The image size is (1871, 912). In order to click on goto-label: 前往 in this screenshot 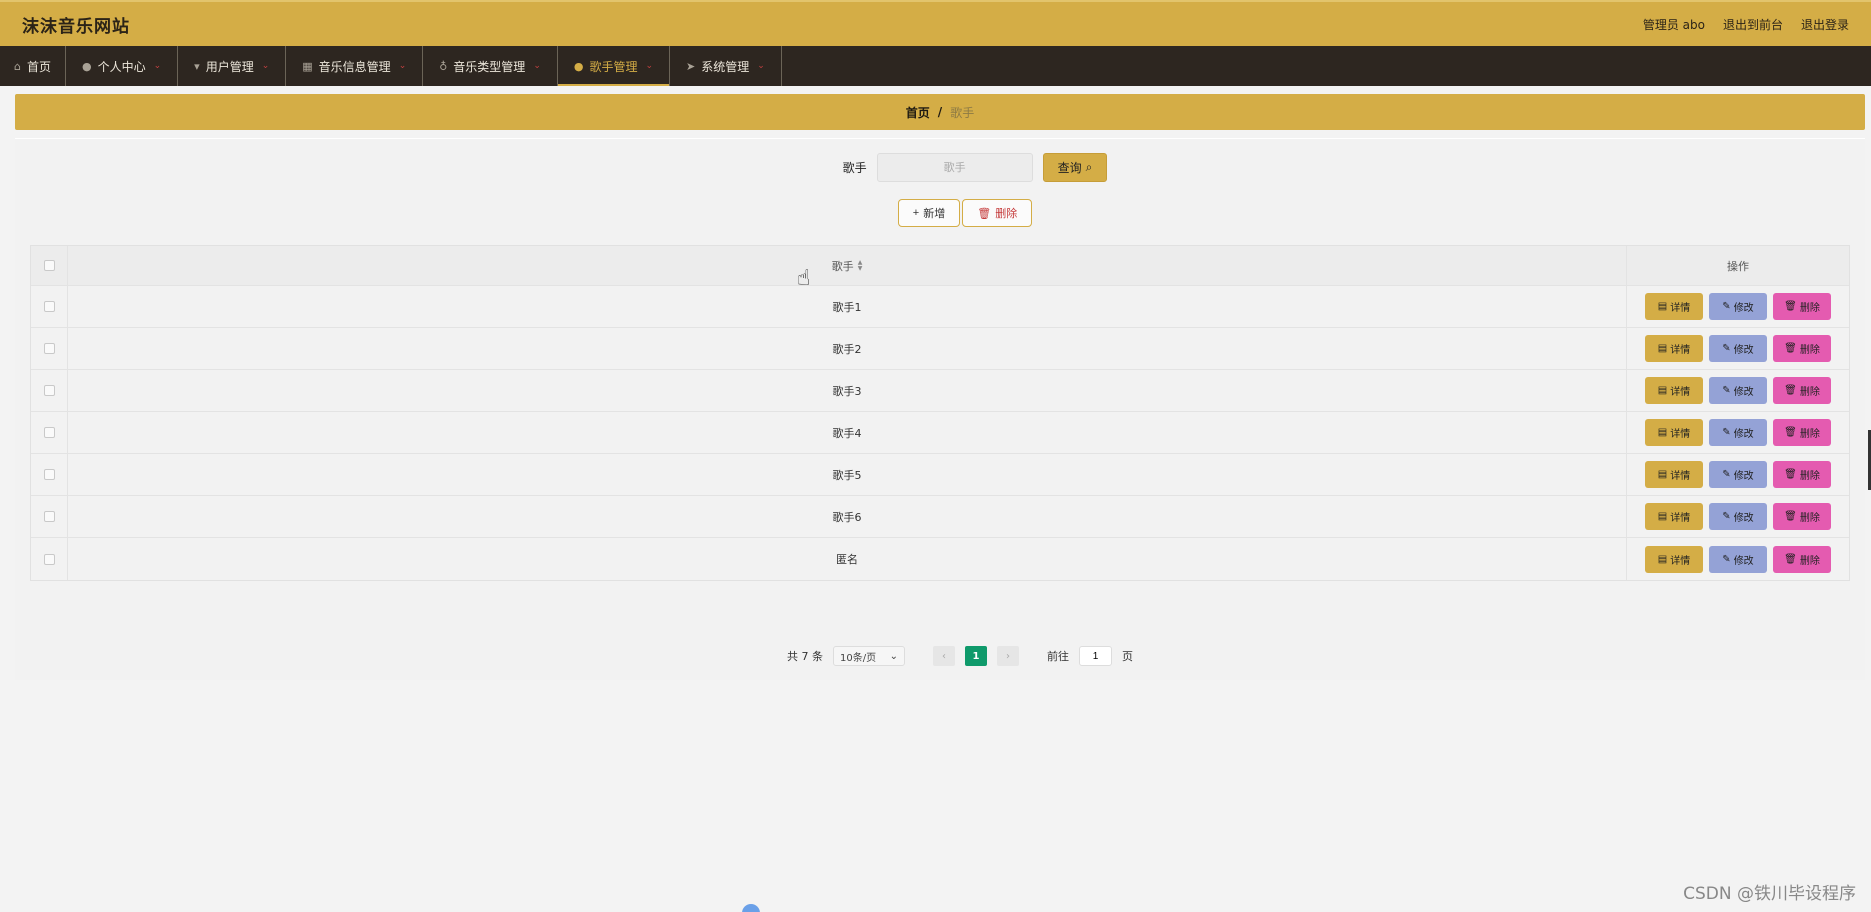, I will do `click(1058, 656)`.